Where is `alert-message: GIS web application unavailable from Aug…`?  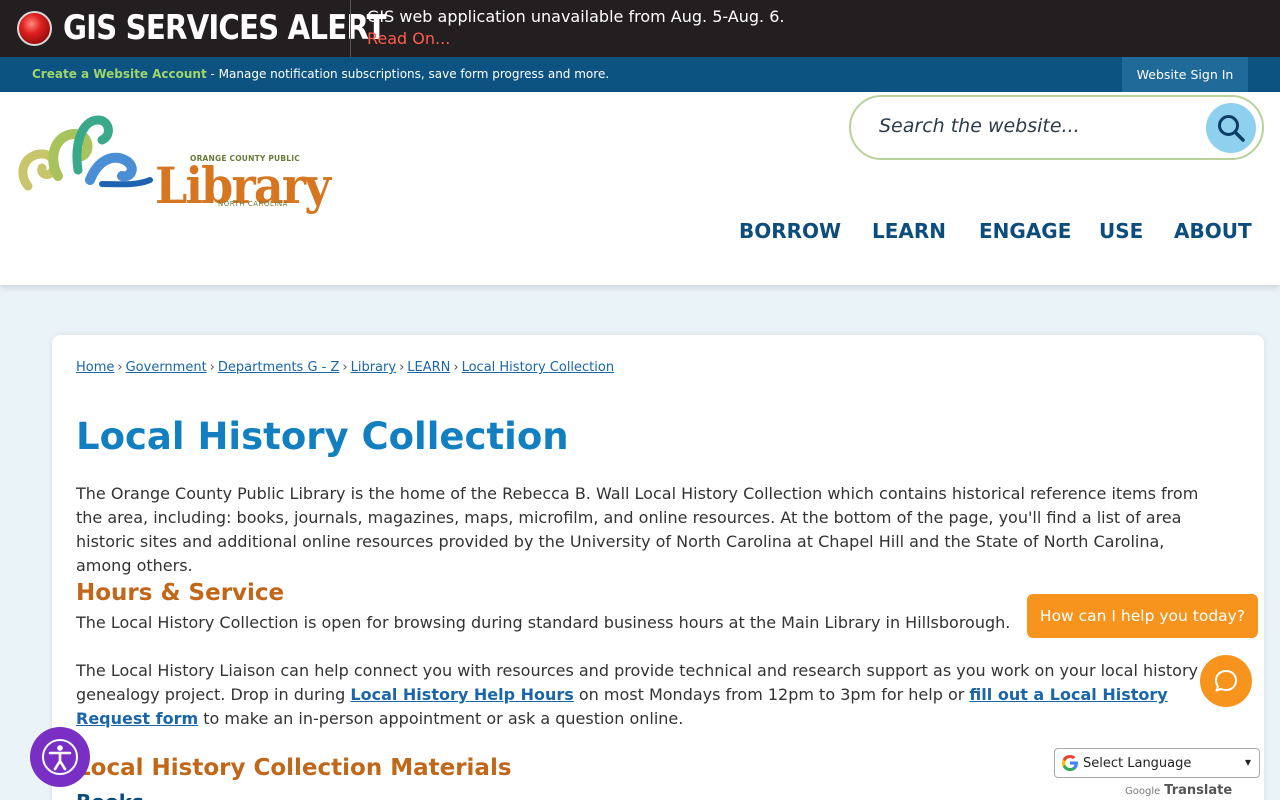 alert-message: GIS web application unavailable from Aug… is located at coordinates (576, 16).